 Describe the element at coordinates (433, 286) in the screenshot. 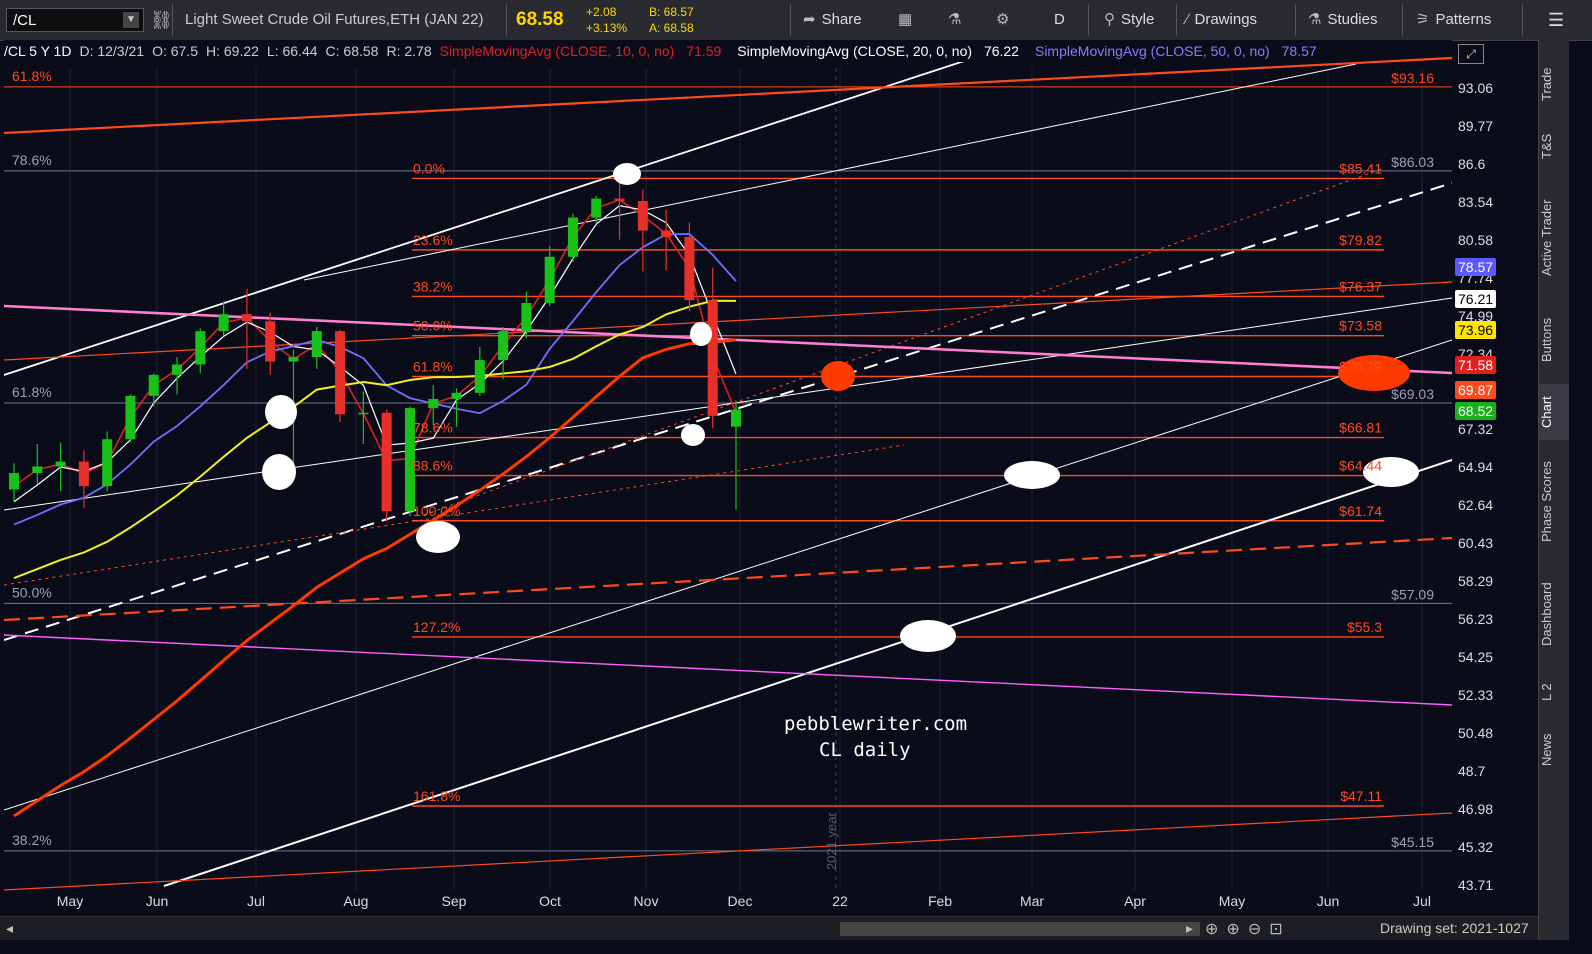

I see `fib-percent-label: 38.2%` at that location.